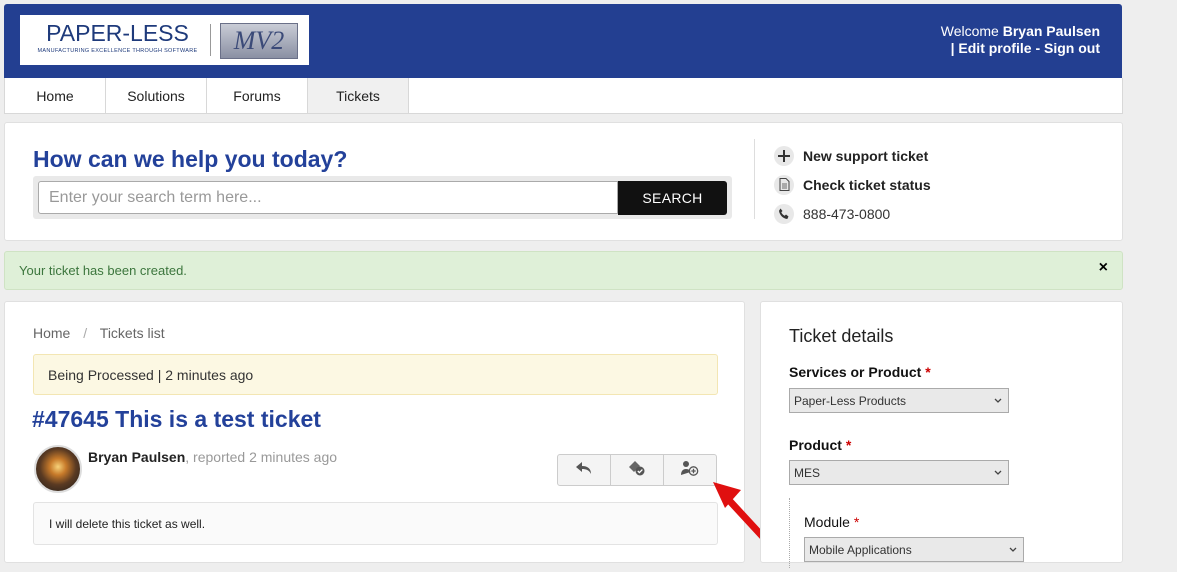 The image size is (1177, 572). I want to click on nav-forums: Forums, so click(257, 95).